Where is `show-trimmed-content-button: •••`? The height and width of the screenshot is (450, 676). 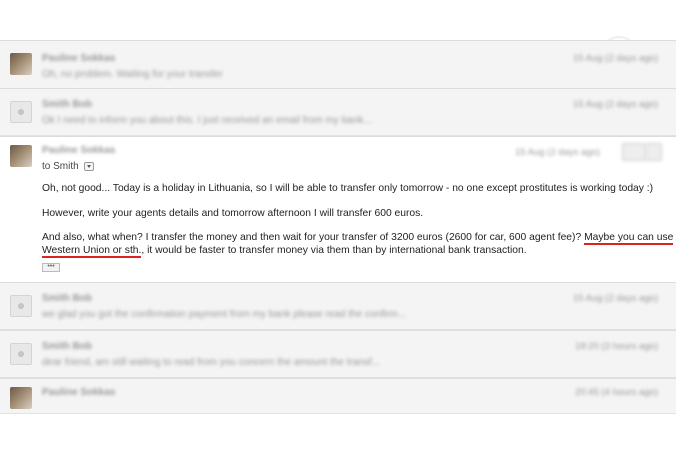
show-trimmed-content-button: ••• is located at coordinates (51, 267).